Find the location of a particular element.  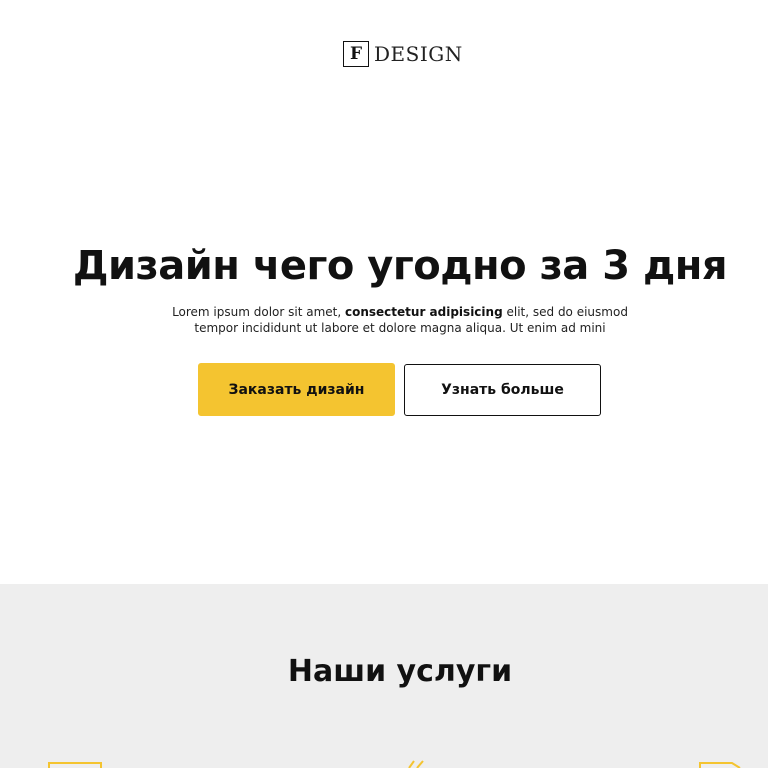

pencil-icon is located at coordinates (416, 764).